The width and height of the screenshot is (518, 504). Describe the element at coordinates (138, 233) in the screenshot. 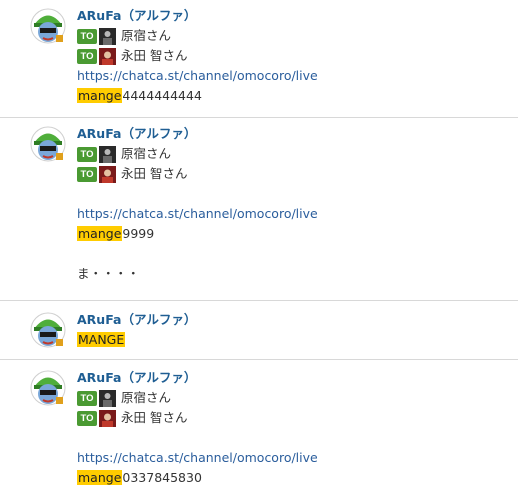

I see `message-text: 9999` at that location.